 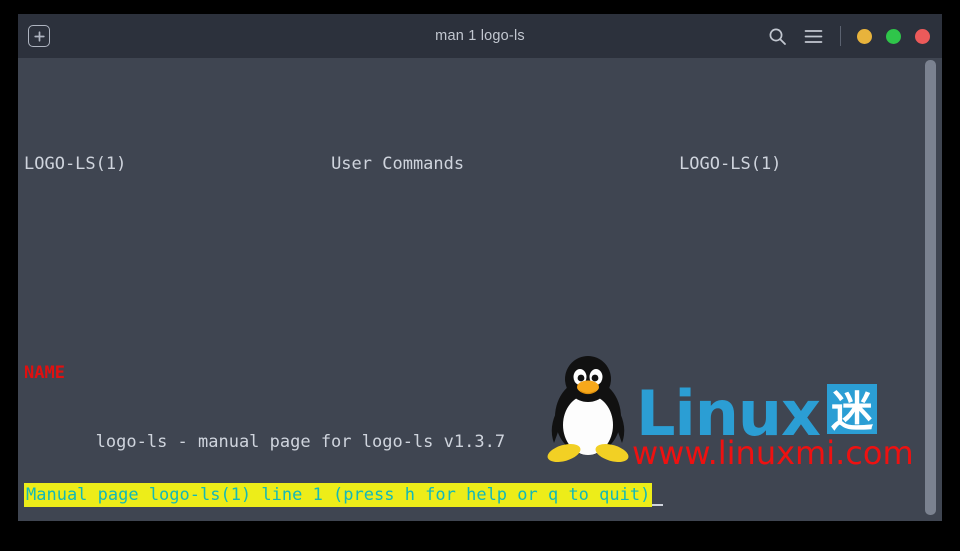 What do you see at coordinates (864, 36) in the screenshot?
I see `minimize-button` at bounding box center [864, 36].